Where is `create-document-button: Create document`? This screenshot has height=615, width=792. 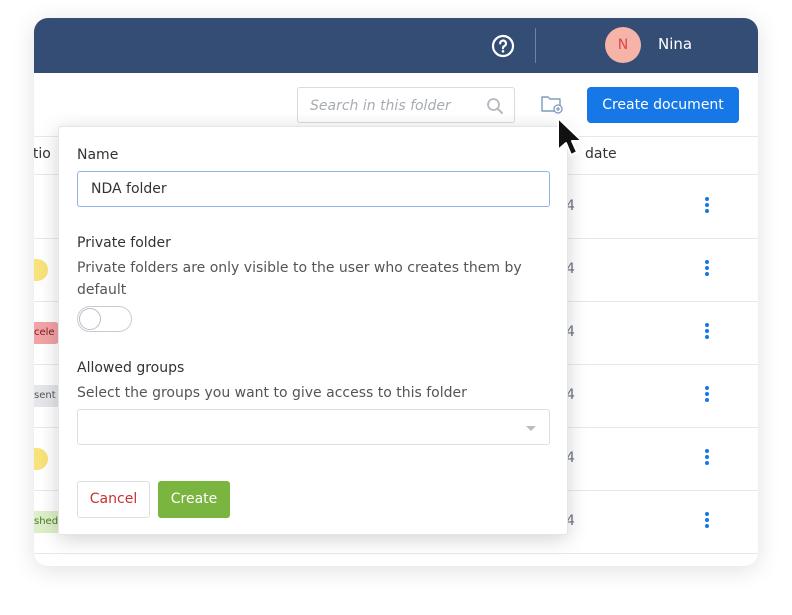
create-document-button: Create document is located at coordinates (663, 105).